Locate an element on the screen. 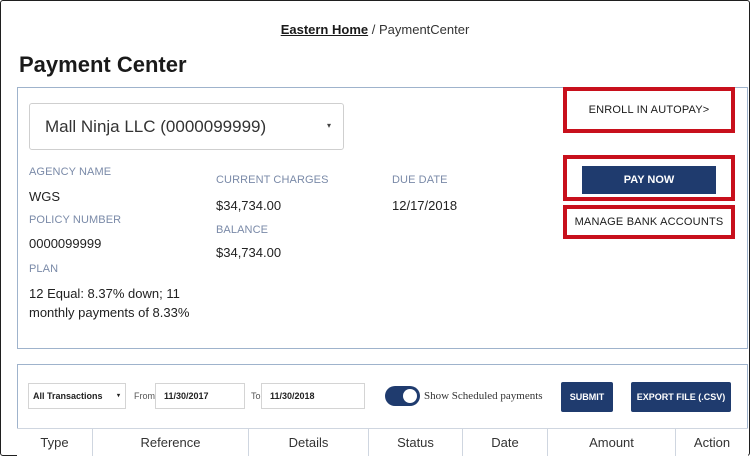 This screenshot has width=750, height=456. column-header-status: Status is located at coordinates (416, 442).